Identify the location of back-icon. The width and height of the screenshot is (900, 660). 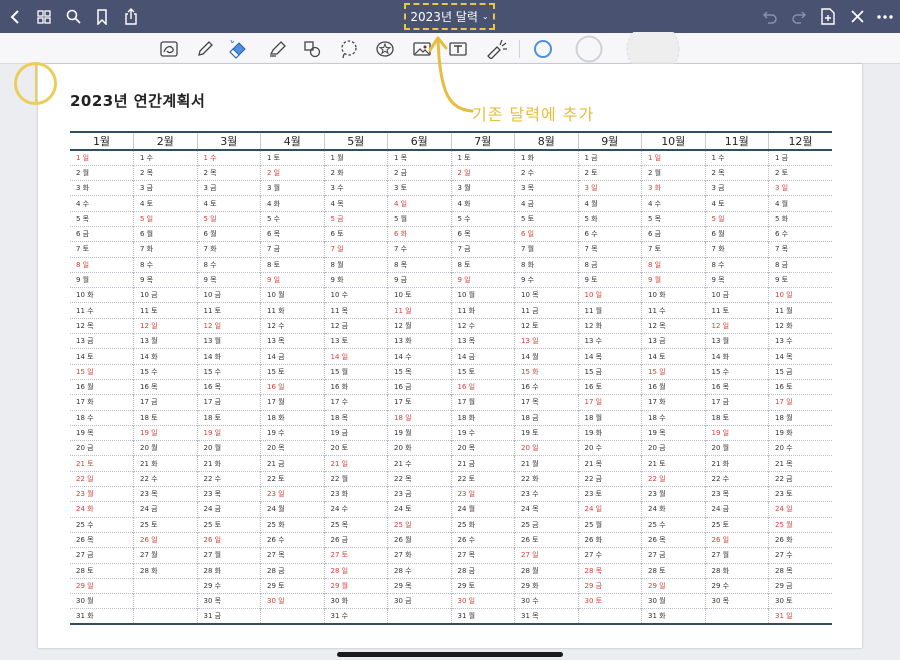
(15, 16).